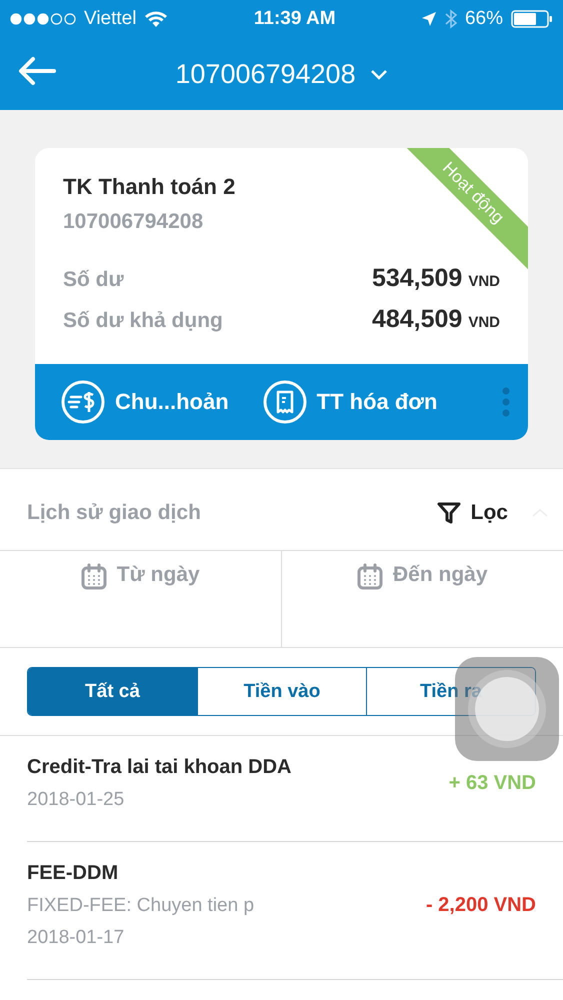 The width and height of the screenshot is (563, 1000). Describe the element at coordinates (43, 19) in the screenshot. I see `signal-icon` at that location.